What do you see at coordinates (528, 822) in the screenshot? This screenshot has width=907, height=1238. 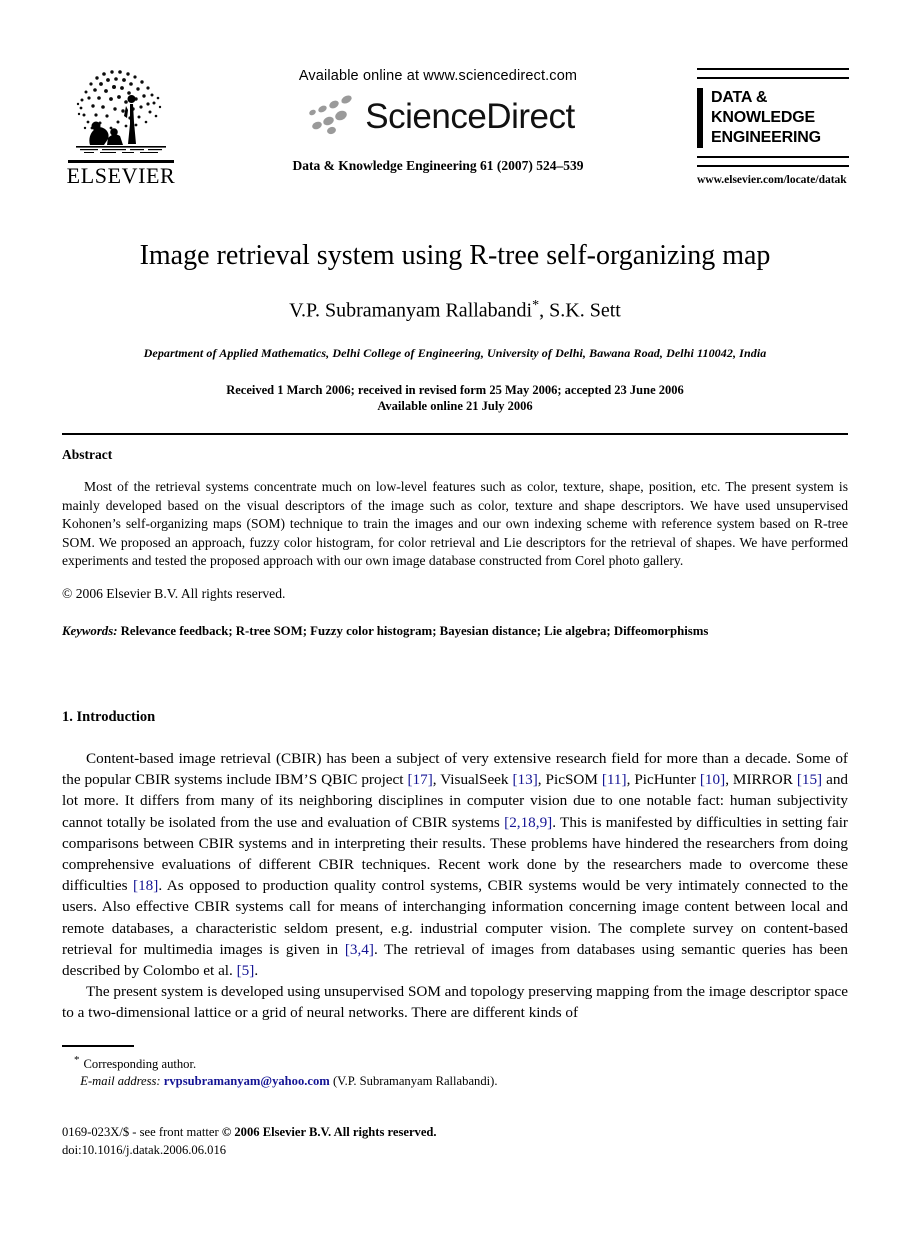 I see `citation-ref-2-18-9: [2,18,9]` at bounding box center [528, 822].